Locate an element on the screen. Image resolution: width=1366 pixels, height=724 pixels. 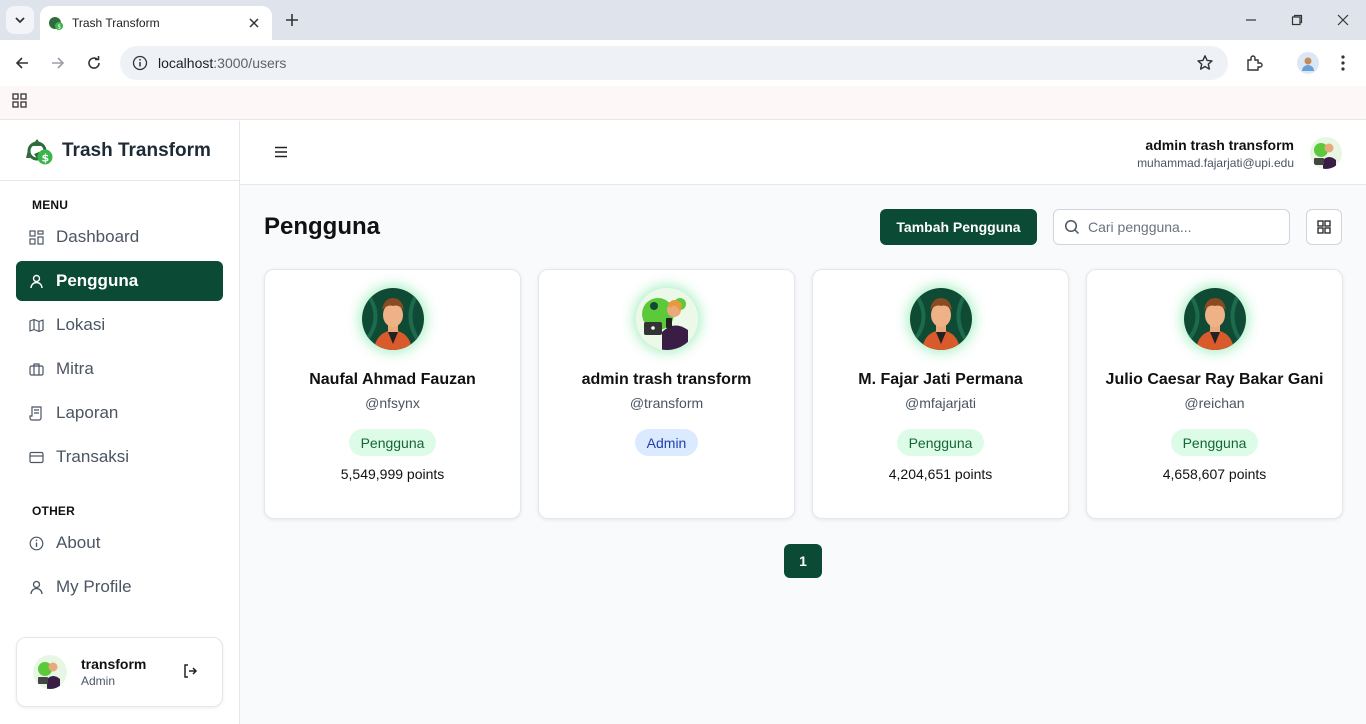
map-icon is located at coordinates (36, 325).